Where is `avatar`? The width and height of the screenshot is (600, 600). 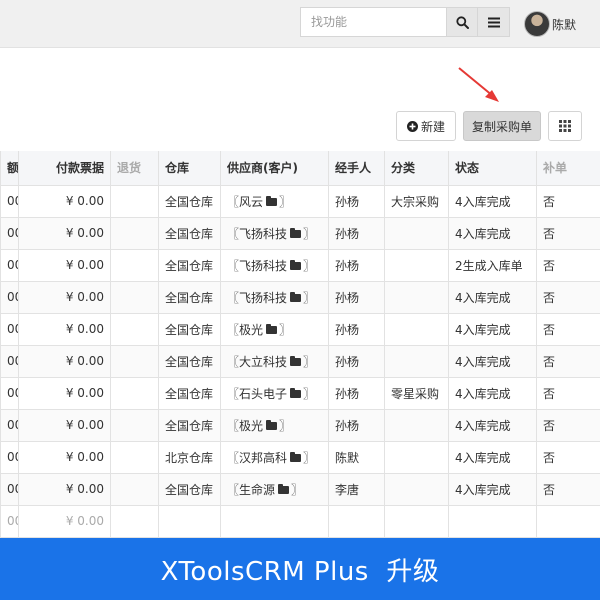 avatar is located at coordinates (537, 24).